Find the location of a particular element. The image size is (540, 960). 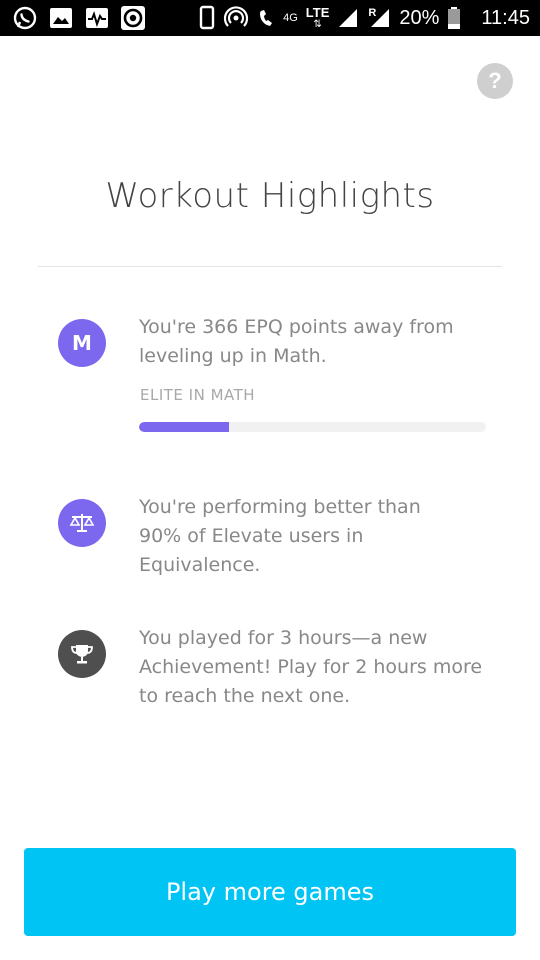

circle-app-icon is located at coordinates (133, 18).